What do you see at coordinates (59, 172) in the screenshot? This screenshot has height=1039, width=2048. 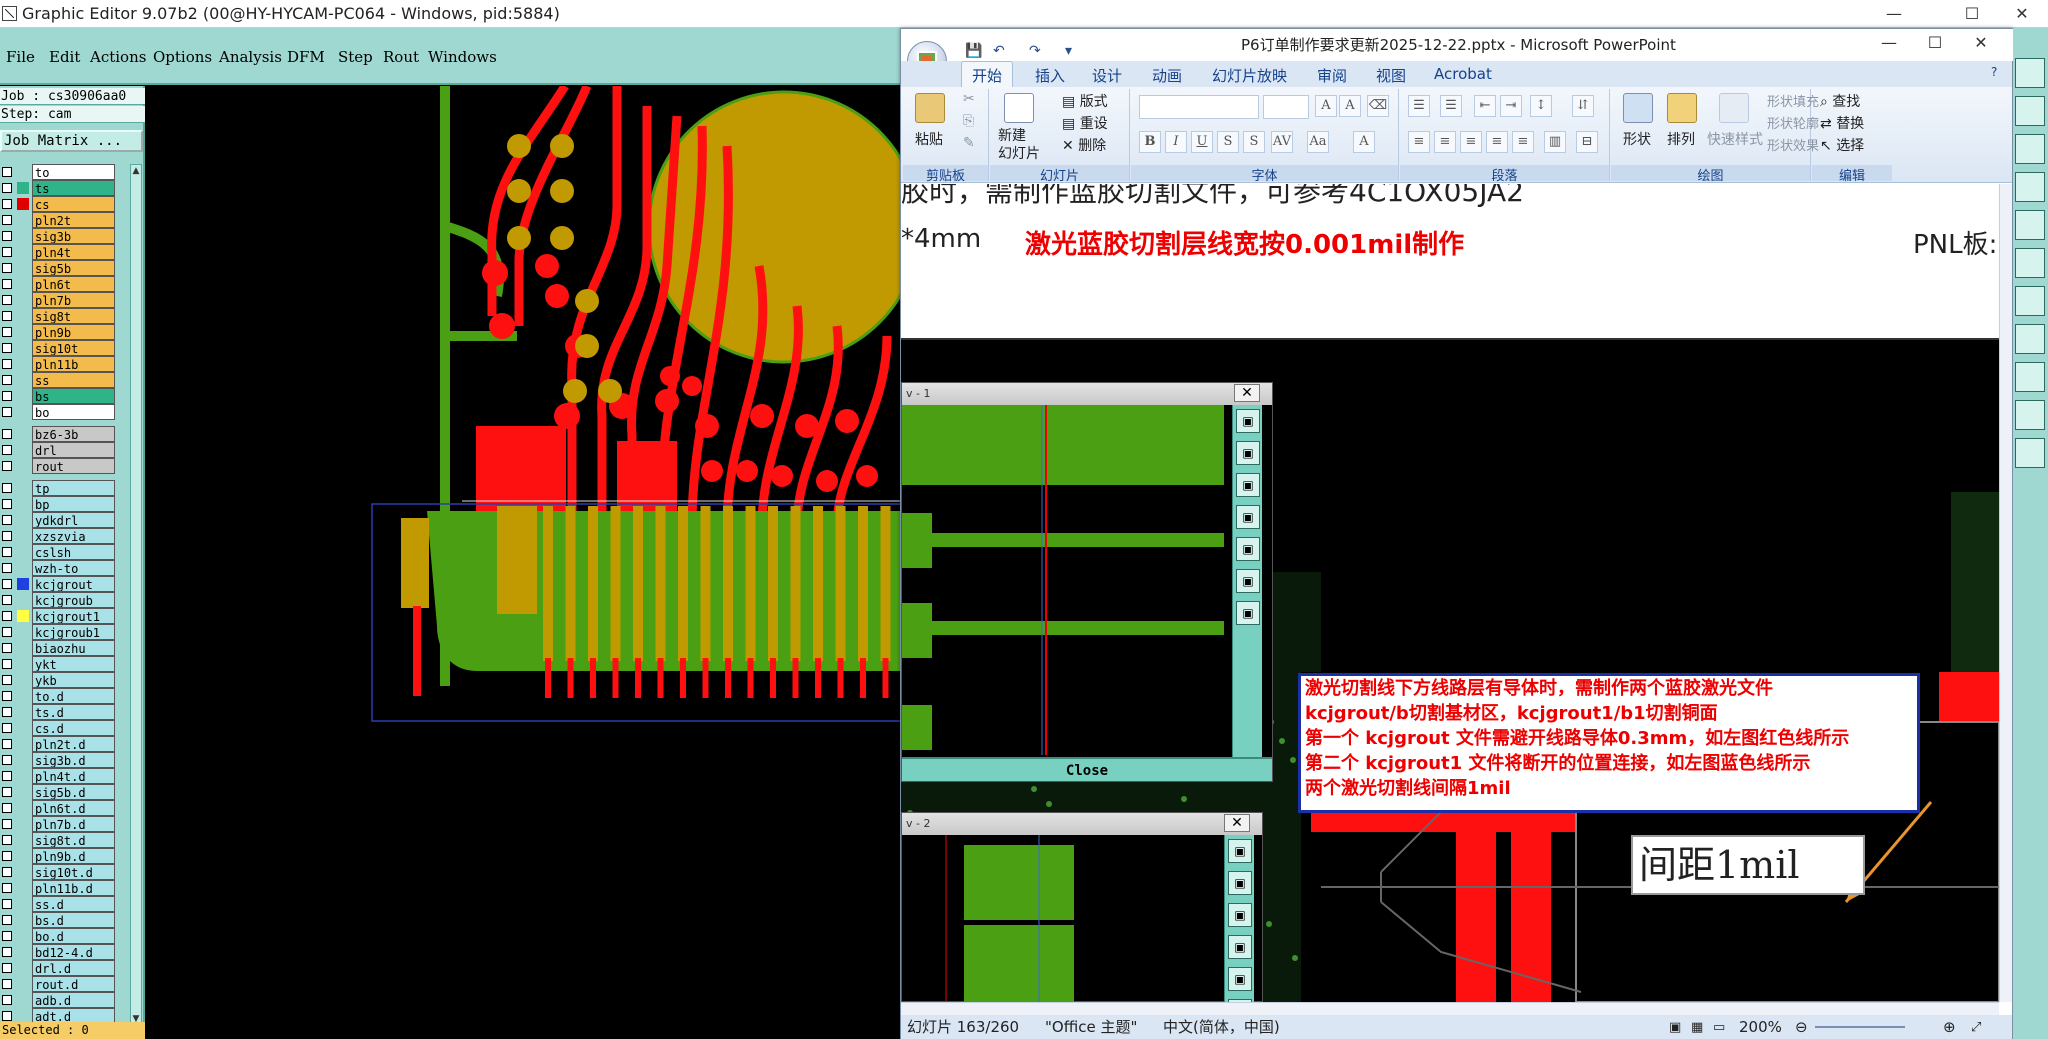 I see `layer-row: to` at bounding box center [59, 172].